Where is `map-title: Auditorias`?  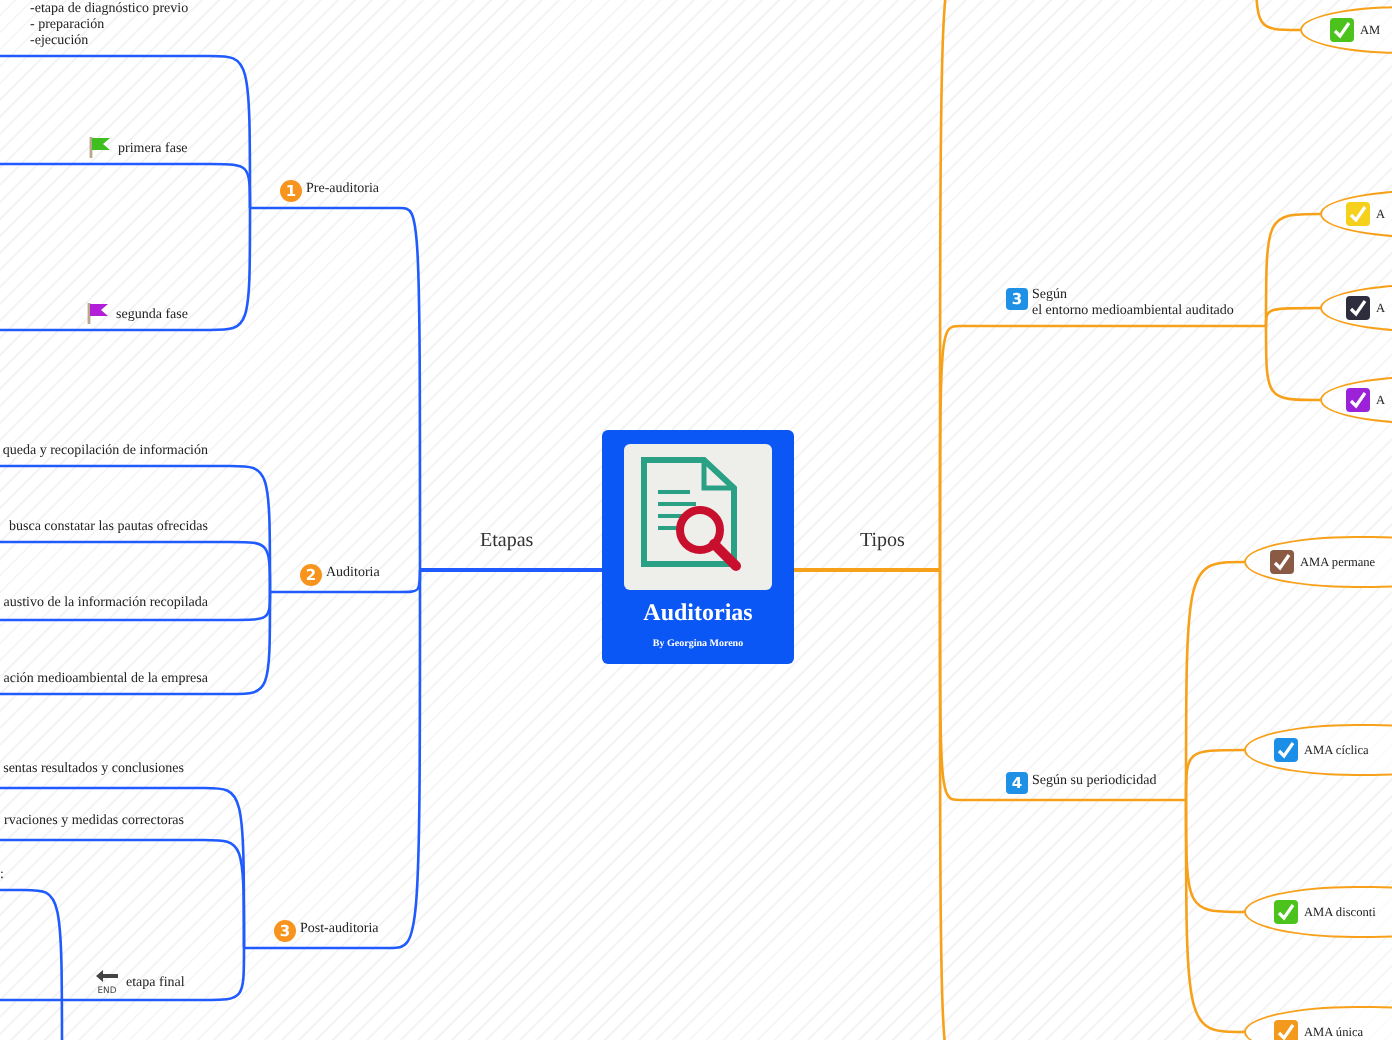
map-title: Auditorias is located at coordinates (698, 613).